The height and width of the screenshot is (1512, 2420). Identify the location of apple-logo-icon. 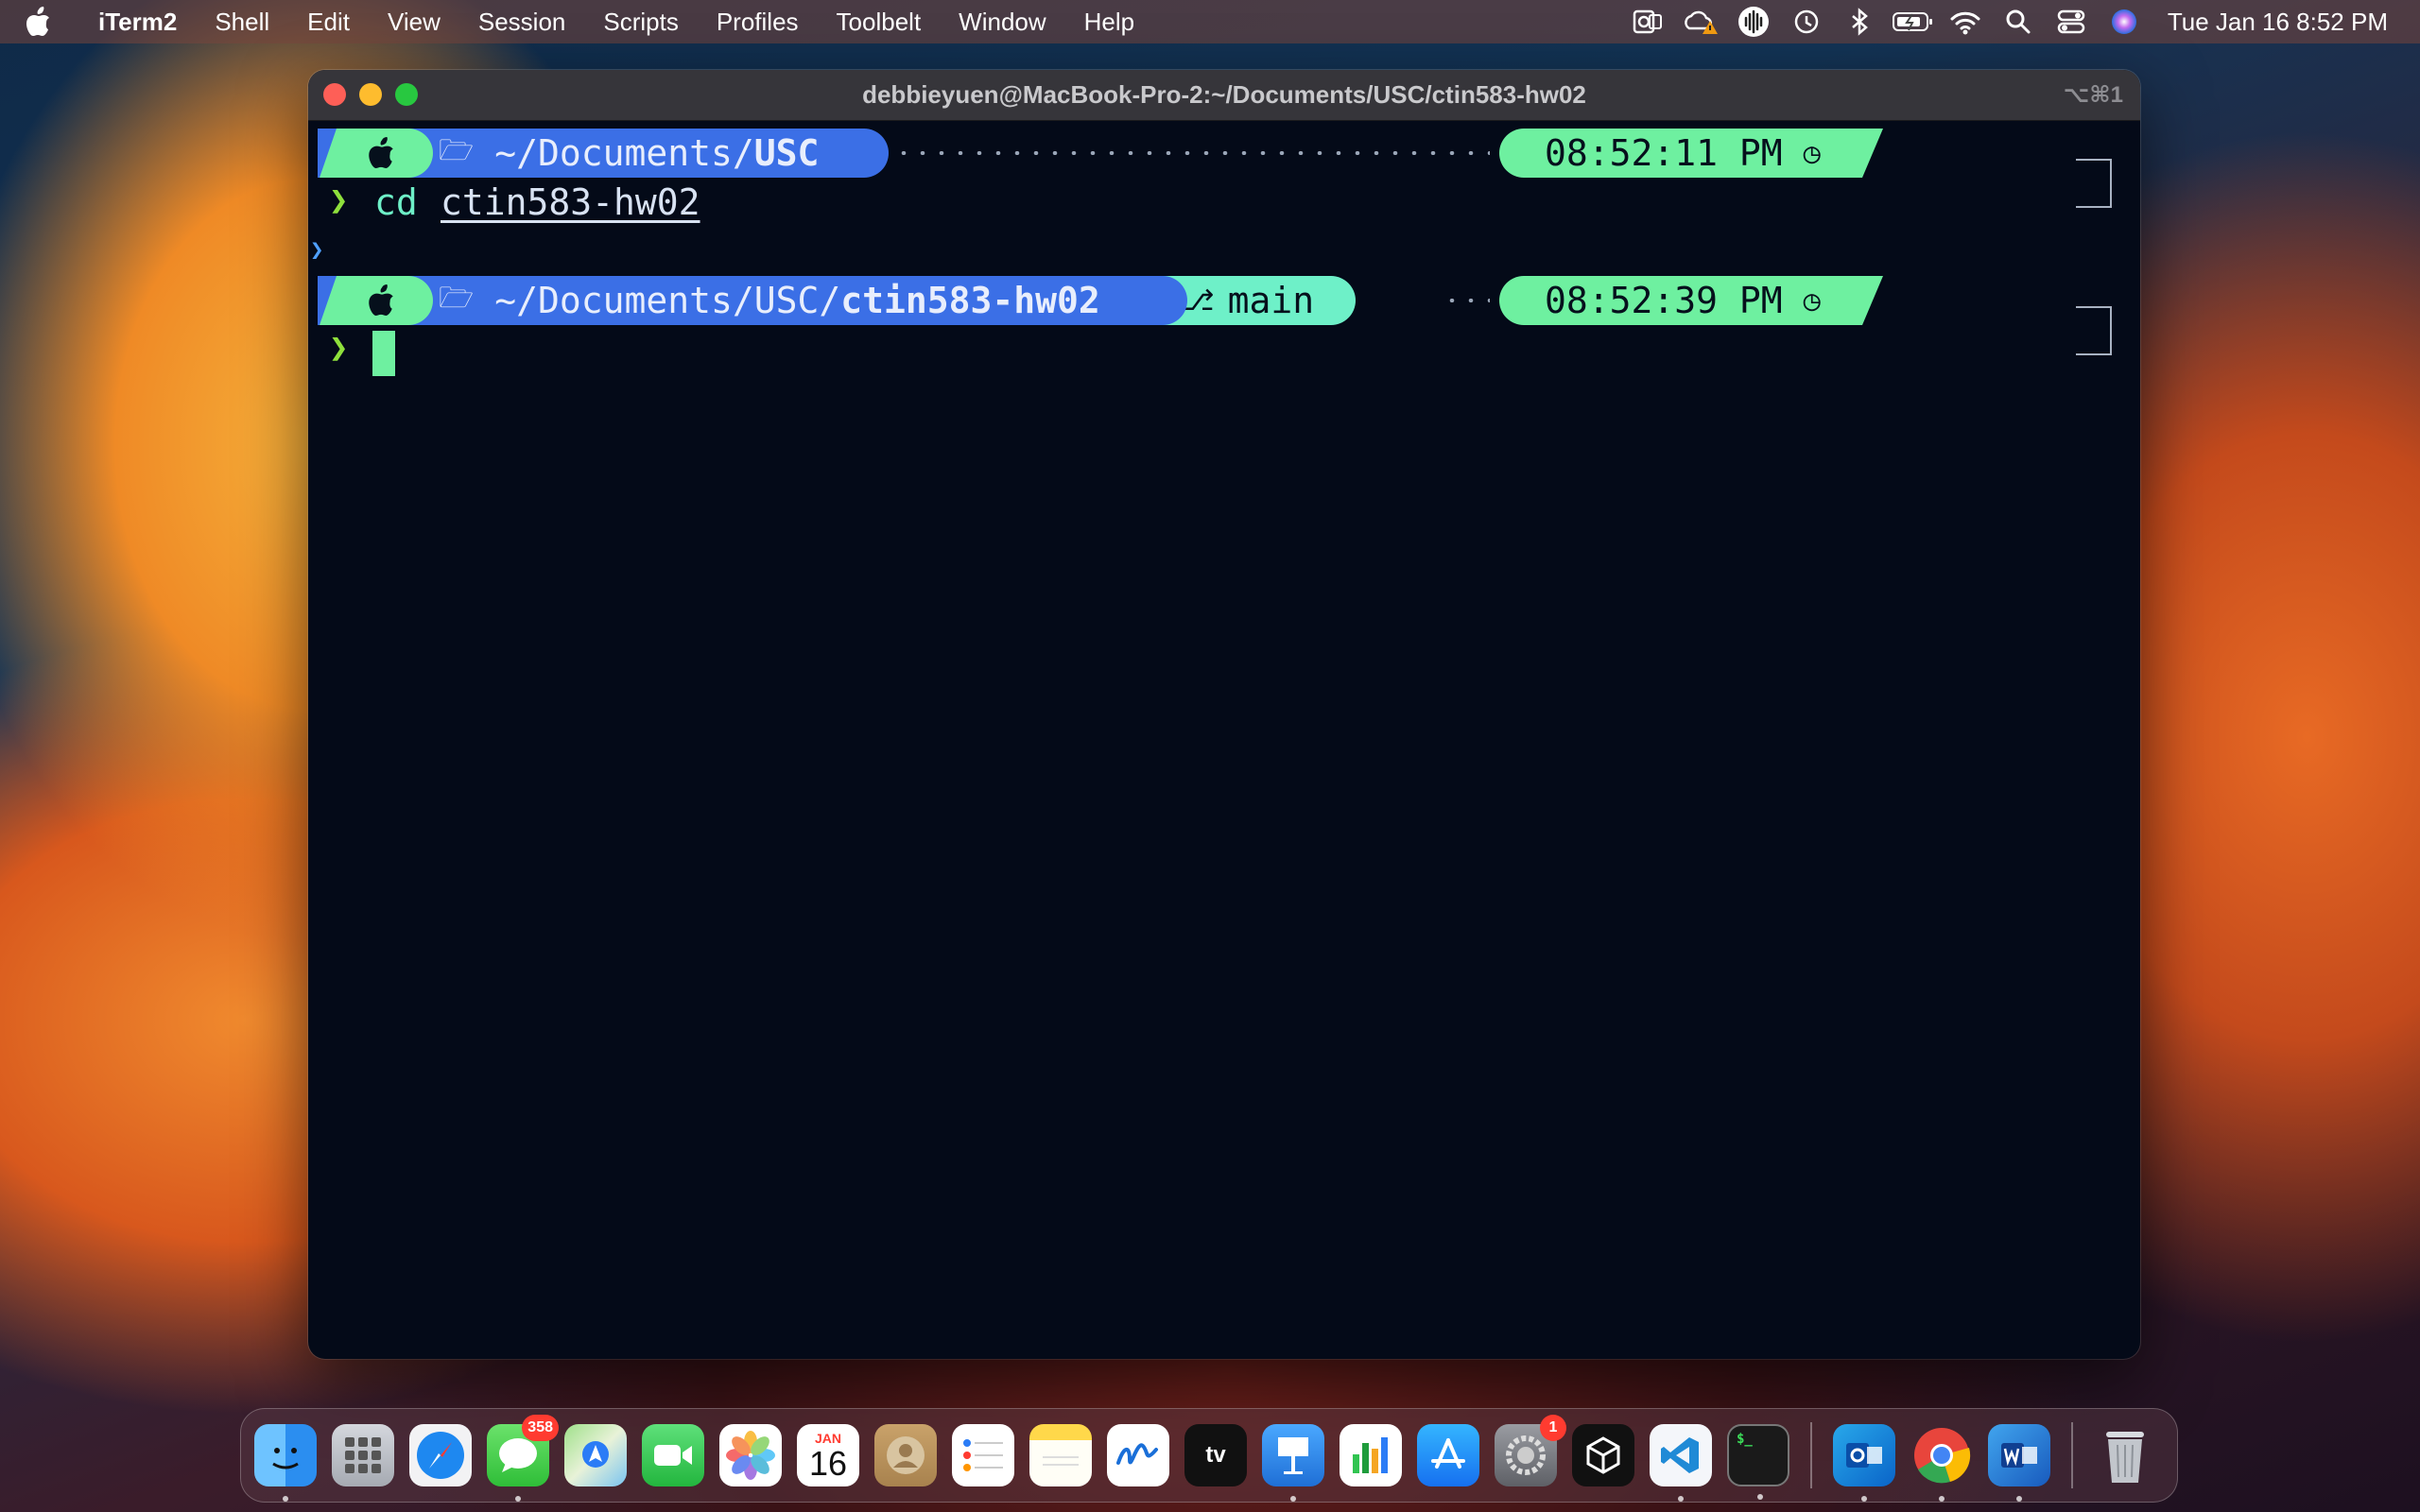
(381, 152).